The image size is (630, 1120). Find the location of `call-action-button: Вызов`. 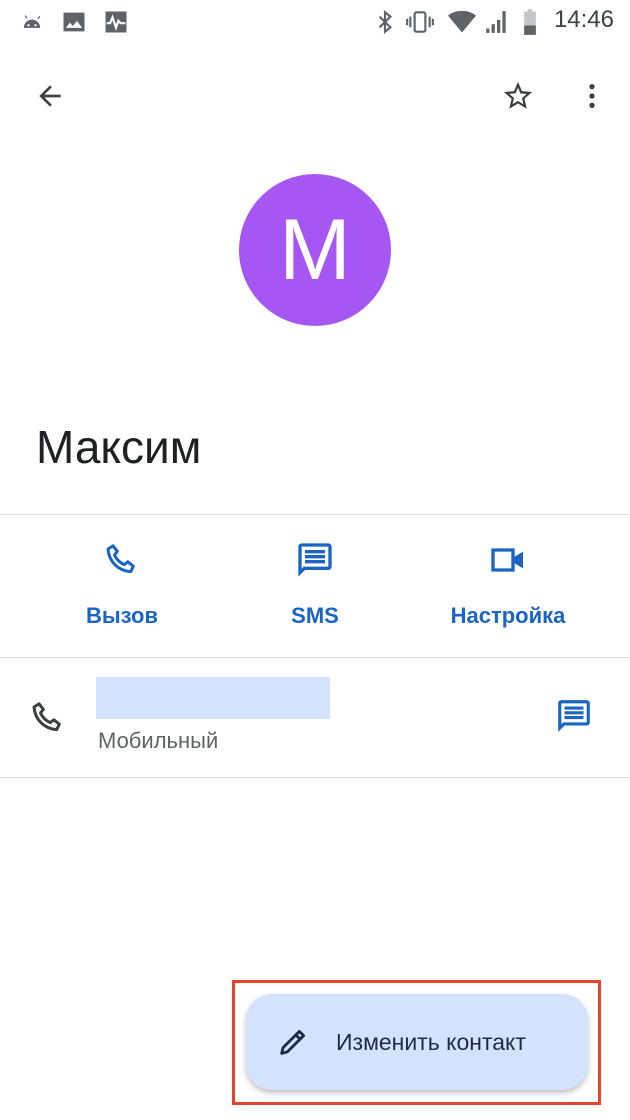

call-action-button: Вызов is located at coordinates (122, 585).